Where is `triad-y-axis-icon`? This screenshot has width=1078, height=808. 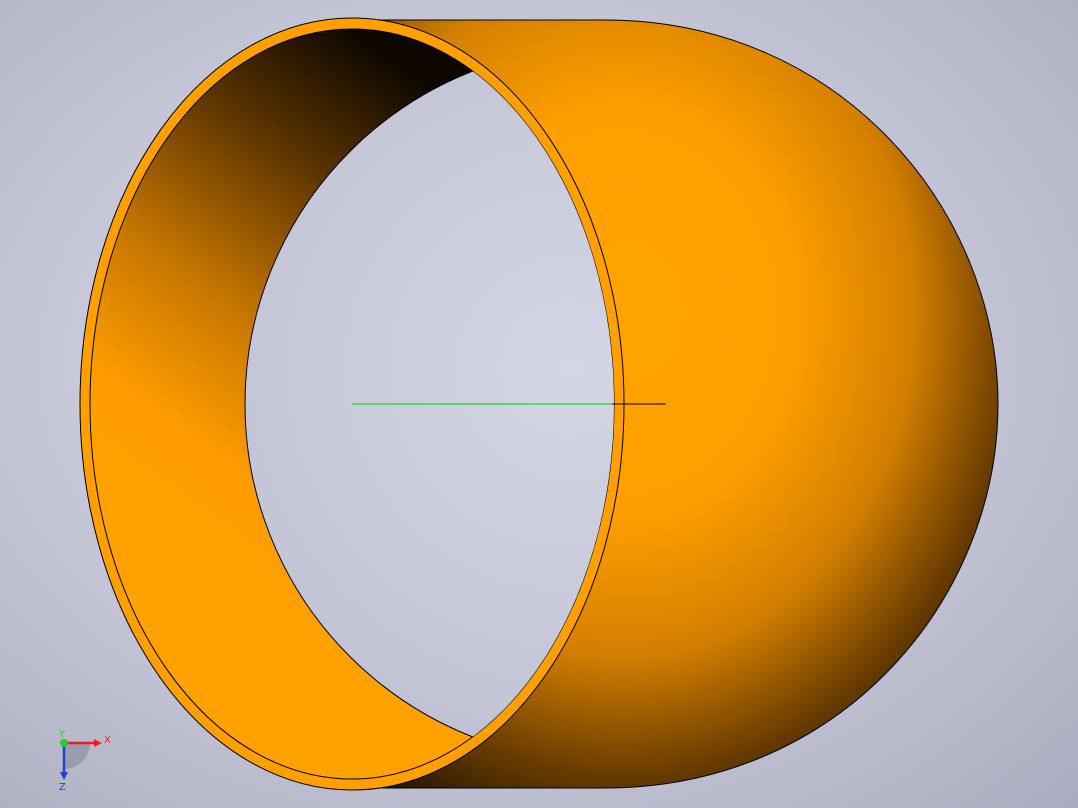
triad-y-axis-icon is located at coordinates (64, 743).